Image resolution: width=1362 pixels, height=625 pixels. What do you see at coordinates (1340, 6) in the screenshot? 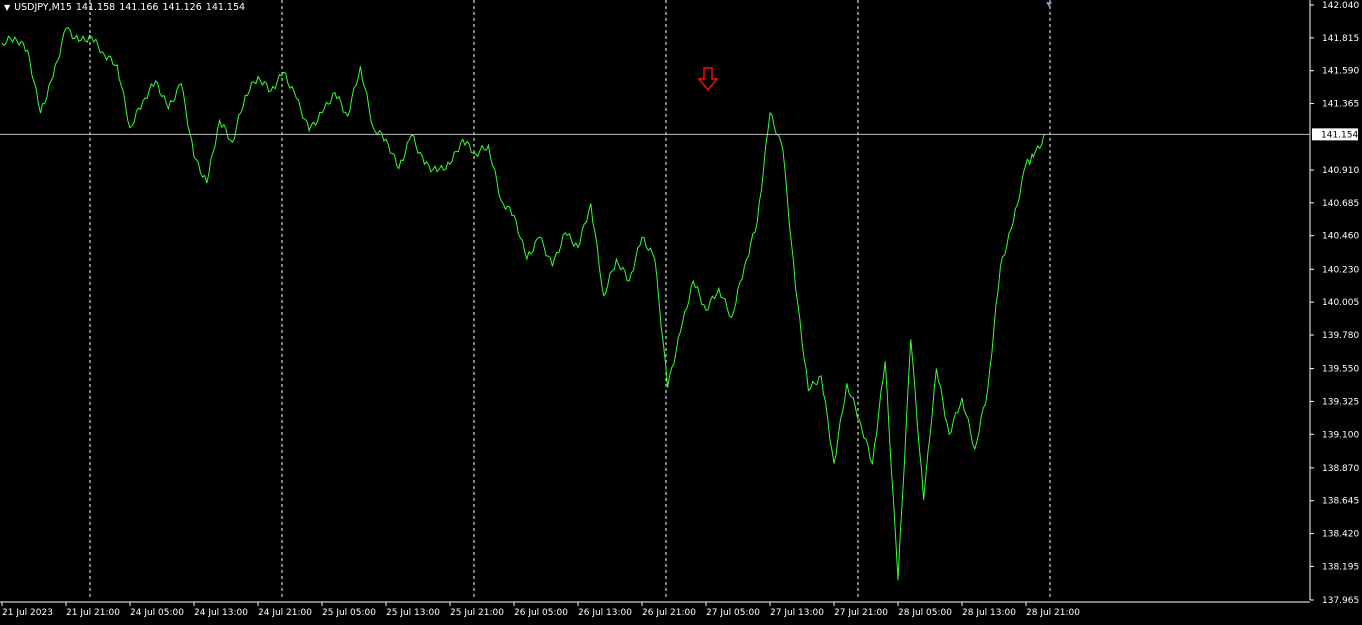
I see `y-tick-label: 142.040` at bounding box center [1340, 6].